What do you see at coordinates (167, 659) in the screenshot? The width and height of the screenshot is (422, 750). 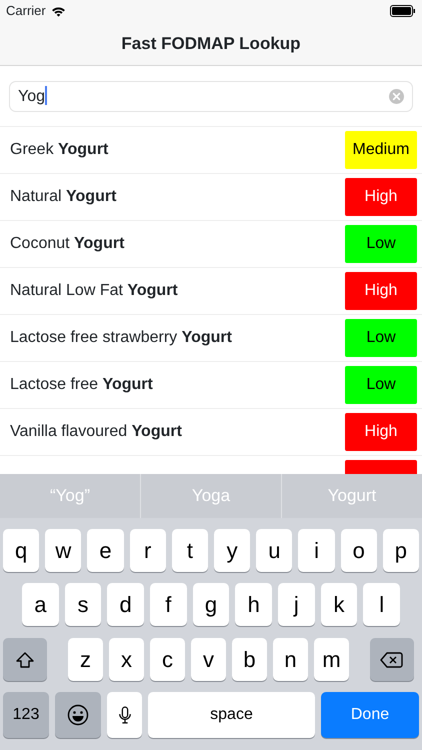 I see `keyboard-key: c` at bounding box center [167, 659].